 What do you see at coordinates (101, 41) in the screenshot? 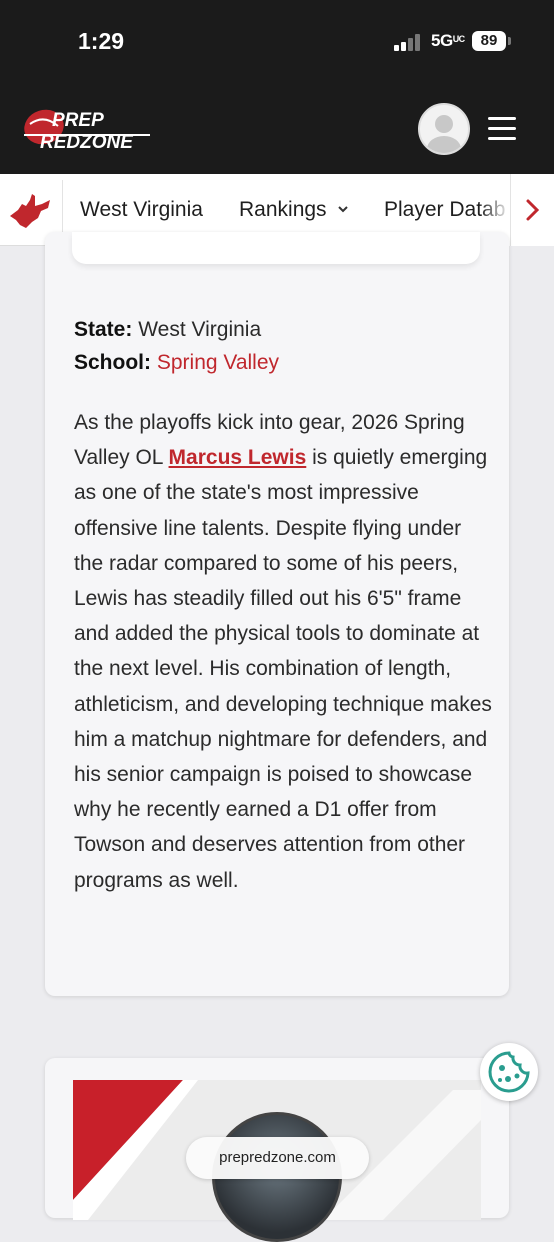
I see `status-time: 1:29` at bounding box center [101, 41].